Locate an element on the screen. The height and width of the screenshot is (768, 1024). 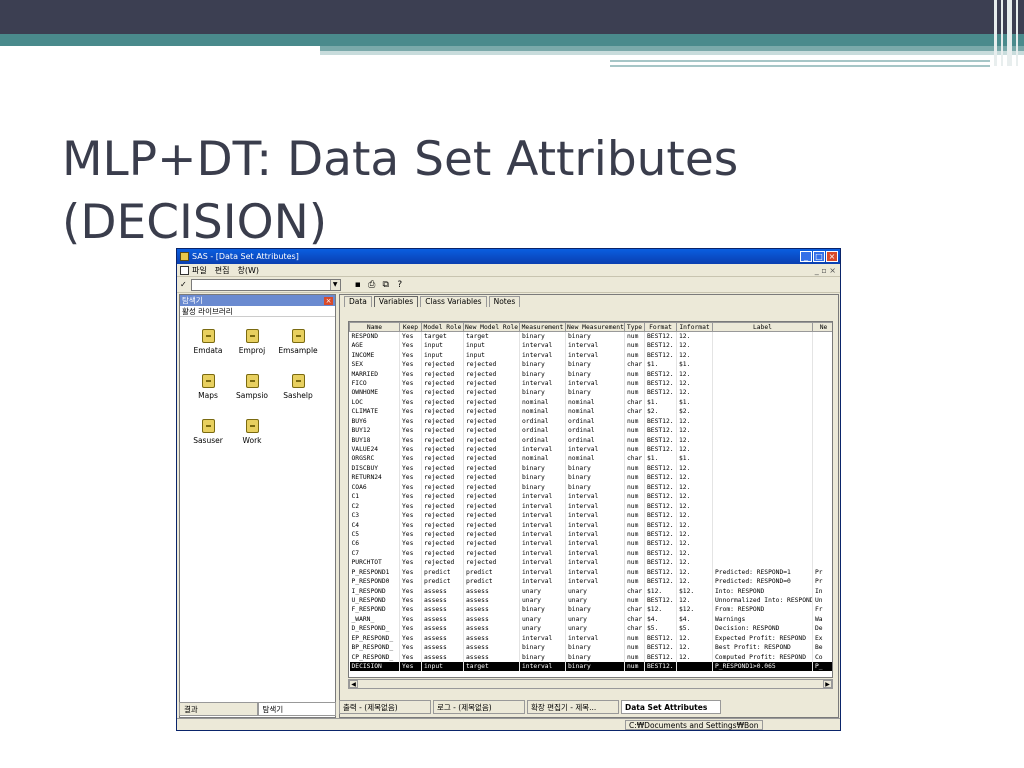
library-work: Work is located at coordinates (252, 432).